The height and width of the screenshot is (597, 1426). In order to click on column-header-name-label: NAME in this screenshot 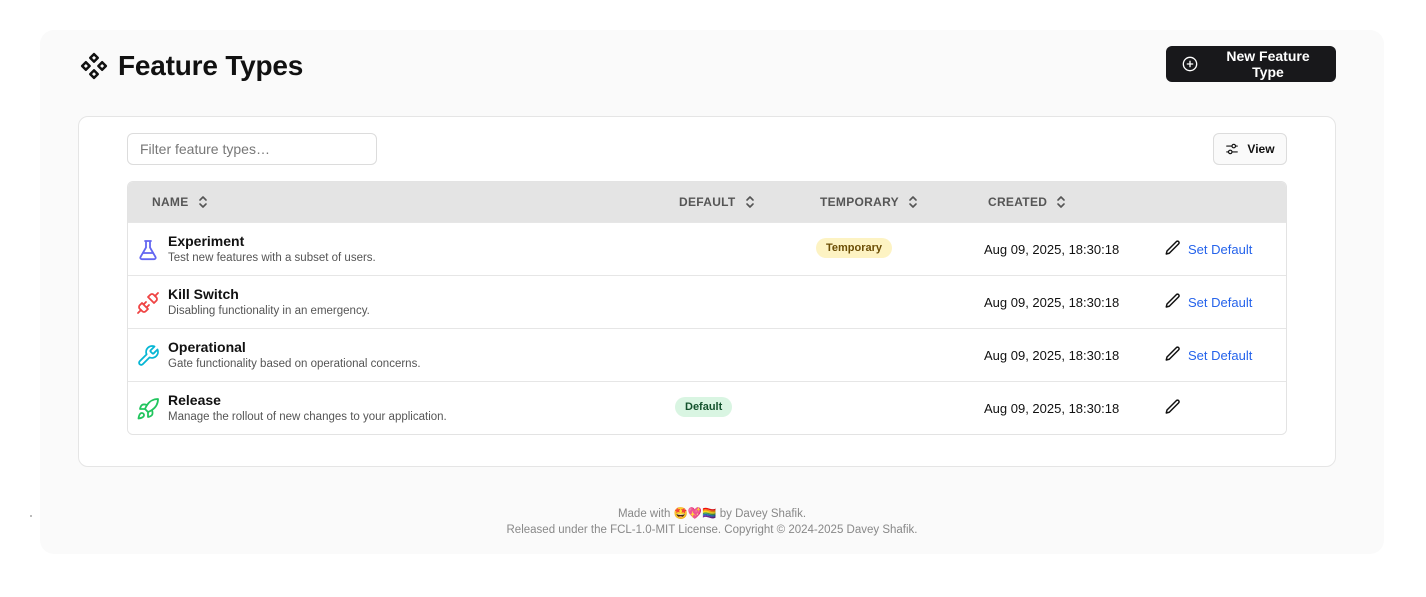, I will do `click(170, 202)`.